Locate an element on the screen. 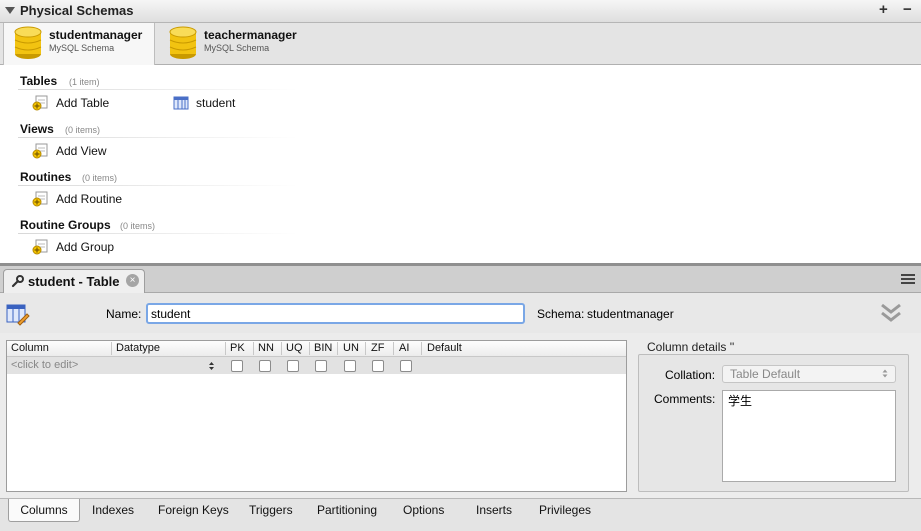 The image size is (921, 531). header-default: Default is located at coordinates (444, 348).